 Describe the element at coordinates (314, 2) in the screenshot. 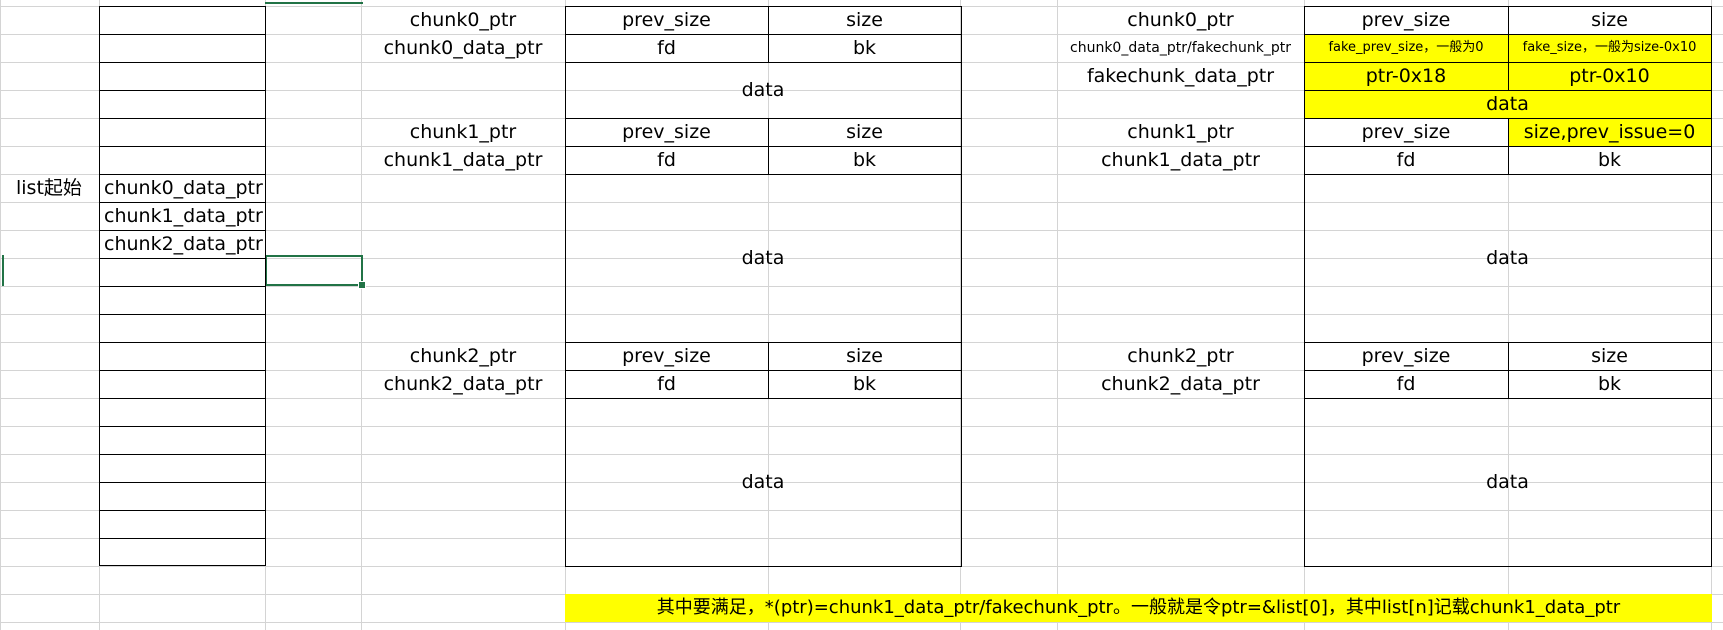

I see `column-cursor-top` at that location.